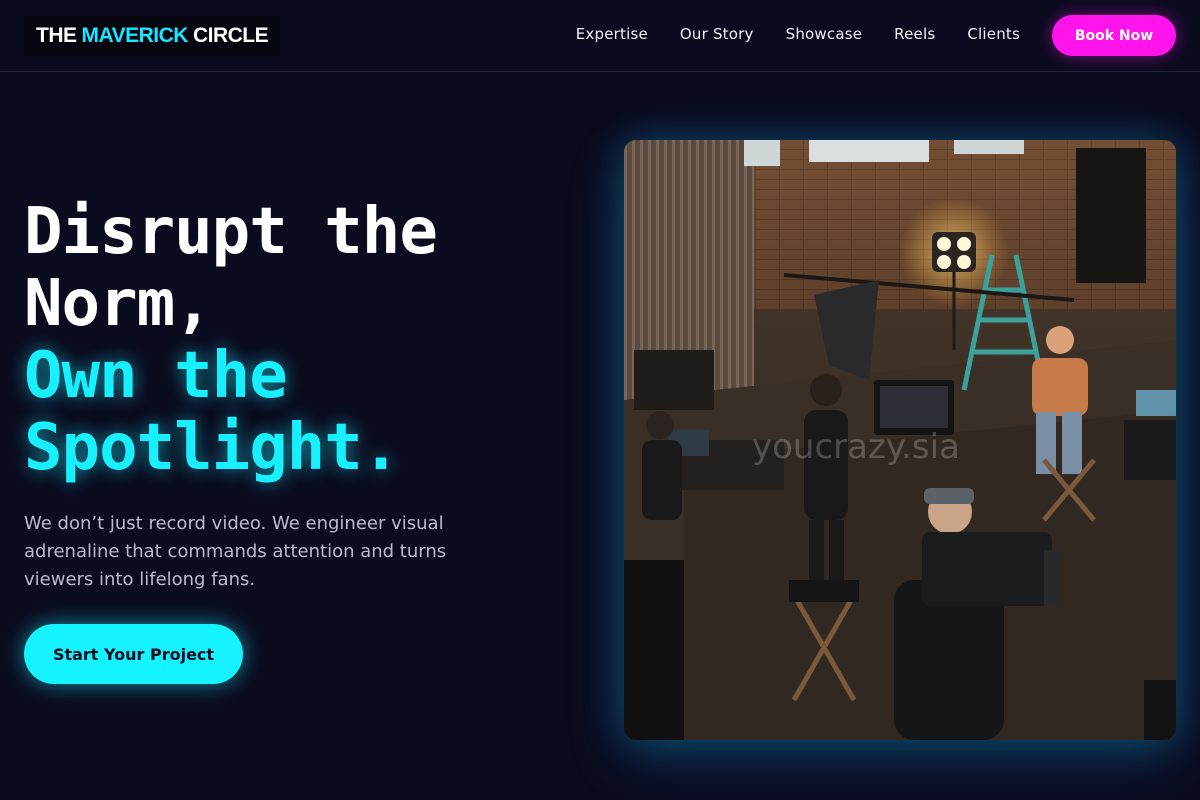 The image size is (1200, 800). Describe the element at coordinates (230, 35) in the screenshot. I see `logo-text-circle: CIRCLE` at that location.